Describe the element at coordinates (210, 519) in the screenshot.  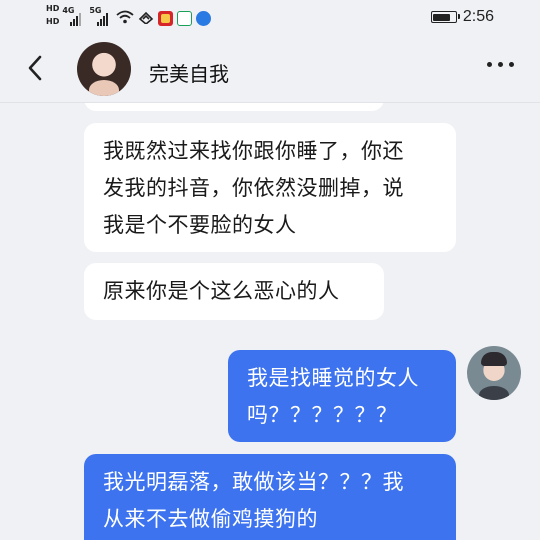
I see `message-line: 从来不去做偷鸡摸狗的` at that location.